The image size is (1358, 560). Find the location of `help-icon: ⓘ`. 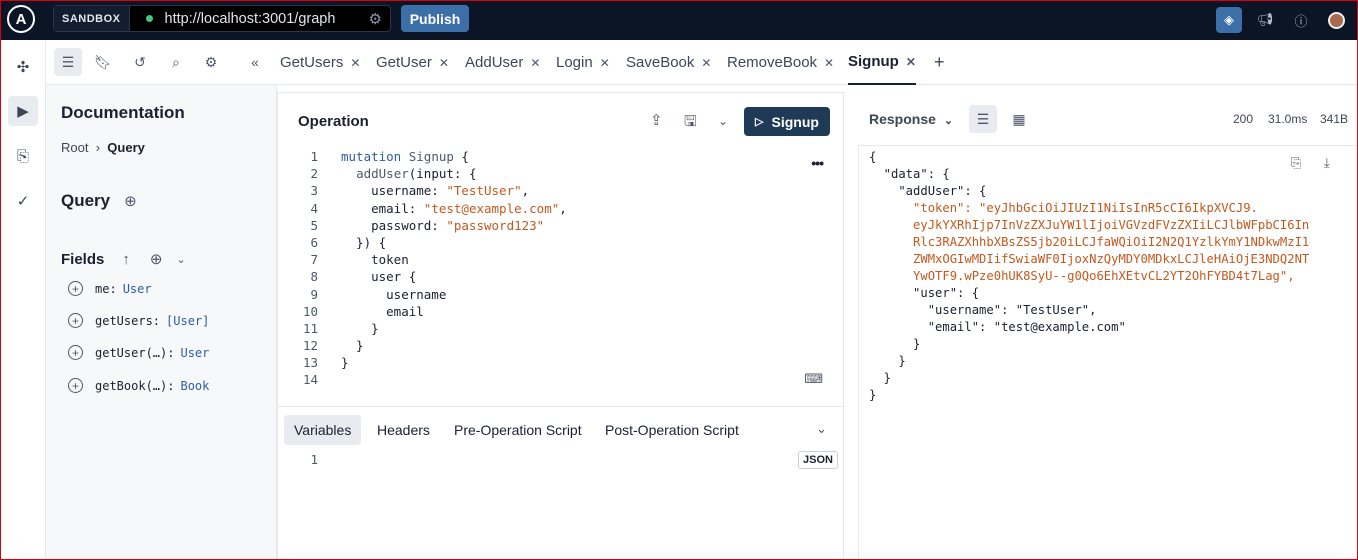

help-icon: ⓘ is located at coordinates (1301, 20).